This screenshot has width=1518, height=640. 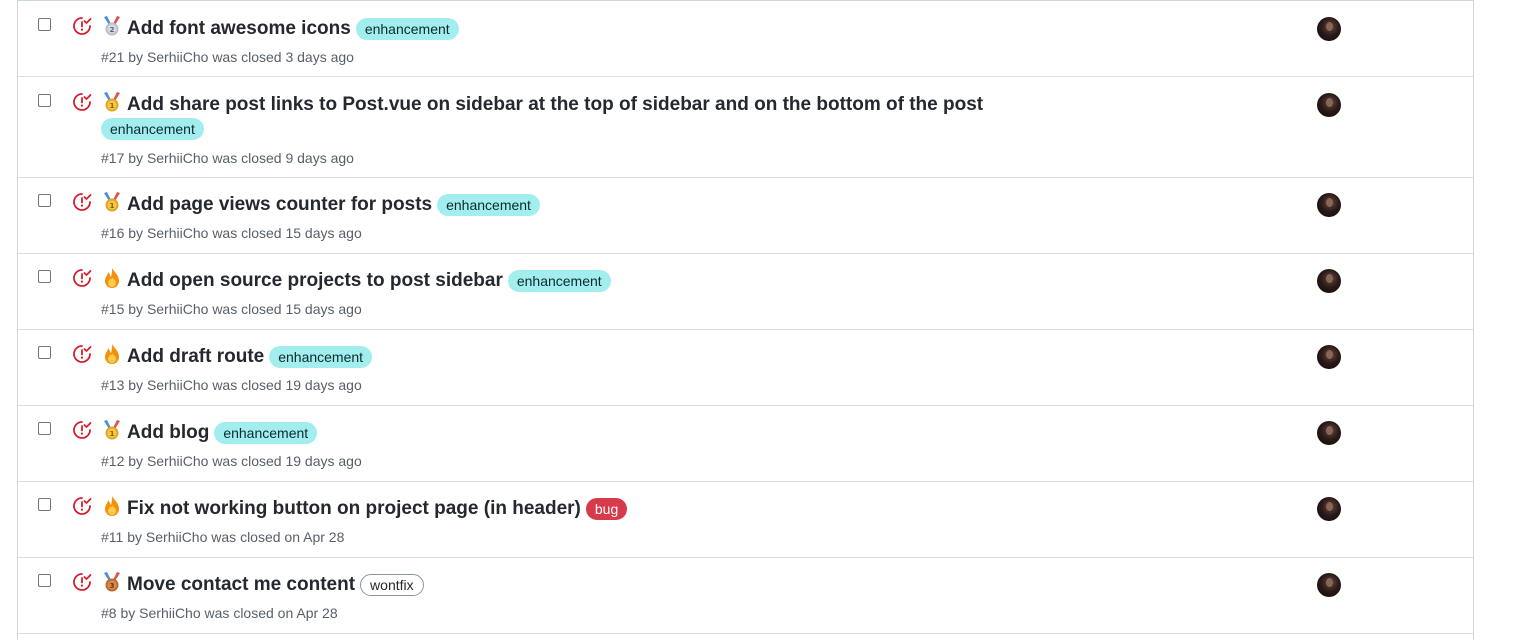 What do you see at coordinates (239, 28) in the screenshot?
I see `issue-title-link: Add font awesome icons` at bounding box center [239, 28].